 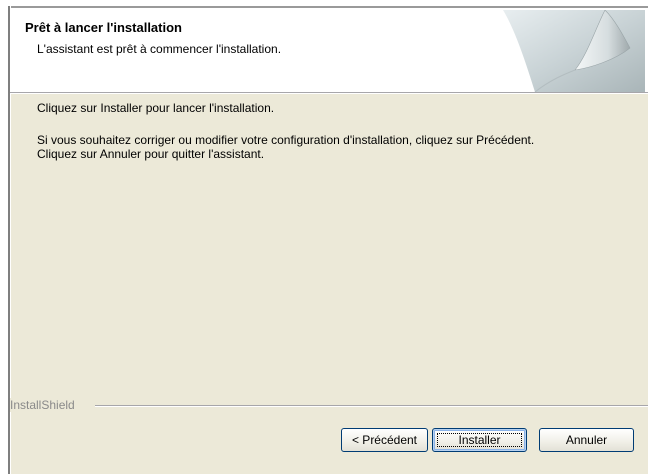 What do you see at coordinates (586, 440) in the screenshot?
I see `cancel-button: Annuler` at bounding box center [586, 440].